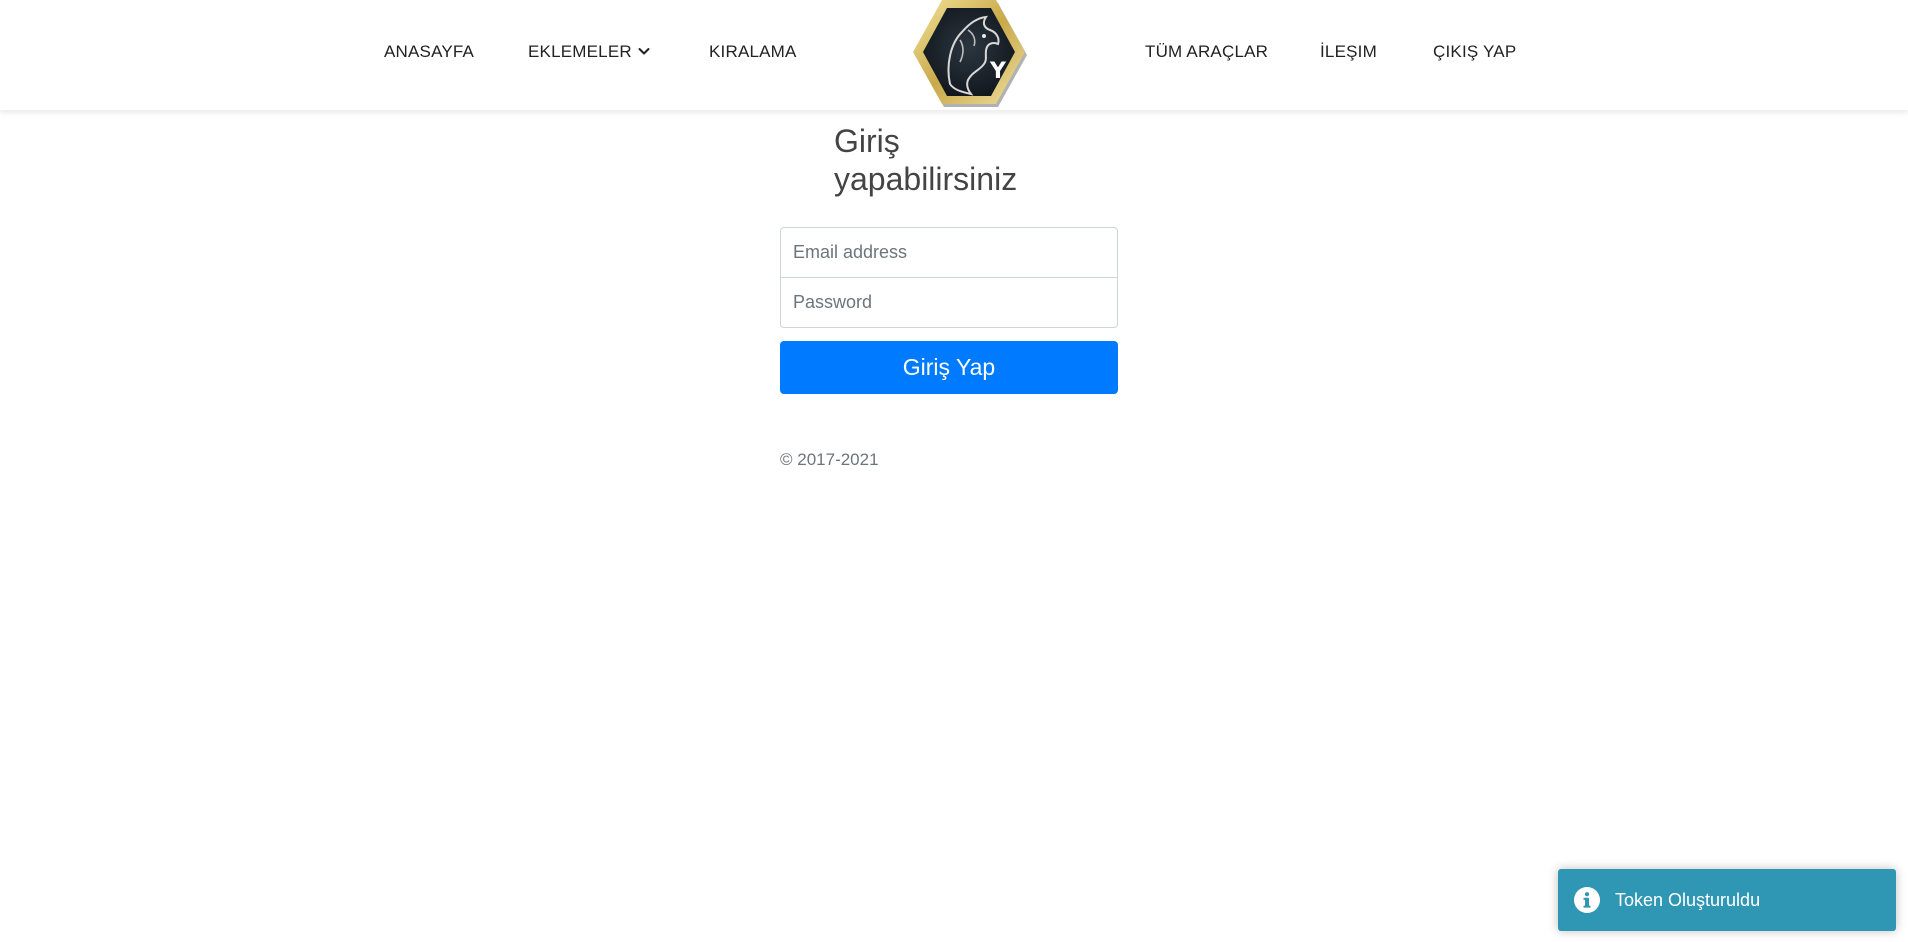 The width and height of the screenshot is (1908, 942). What do you see at coordinates (1206, 52) in the screenshot?
I see `nav-link-all-vehicles: TÜM ARAÇLAR` at bounding box center [1206, 52].